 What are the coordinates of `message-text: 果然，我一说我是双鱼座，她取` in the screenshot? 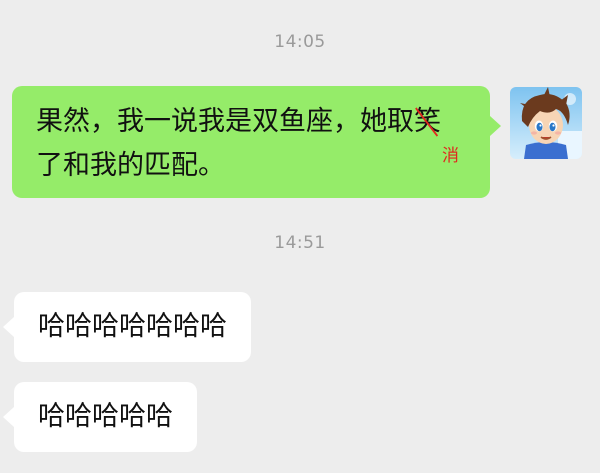 It's located at (225, 121).